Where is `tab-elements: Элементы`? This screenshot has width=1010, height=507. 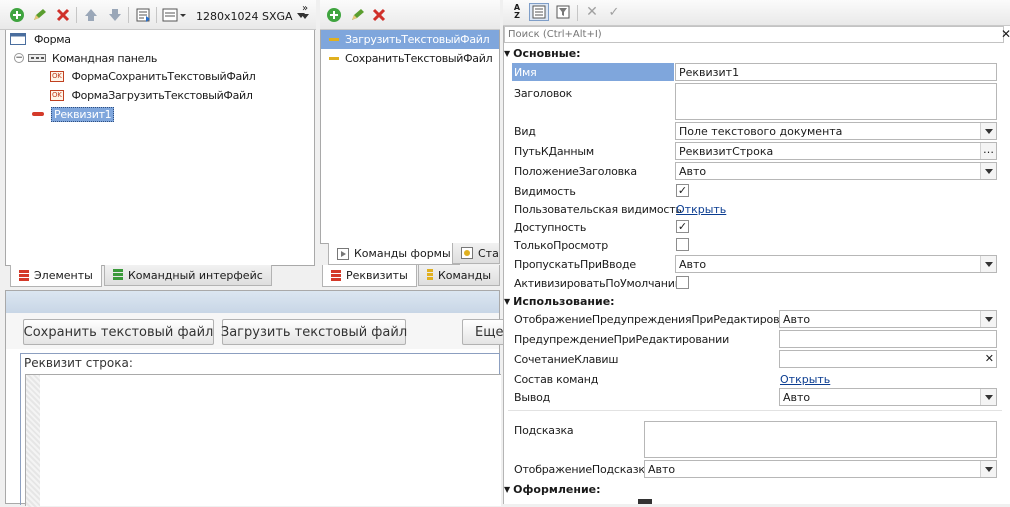 tab-elements: Элементы is located at coordinates (56, 276).